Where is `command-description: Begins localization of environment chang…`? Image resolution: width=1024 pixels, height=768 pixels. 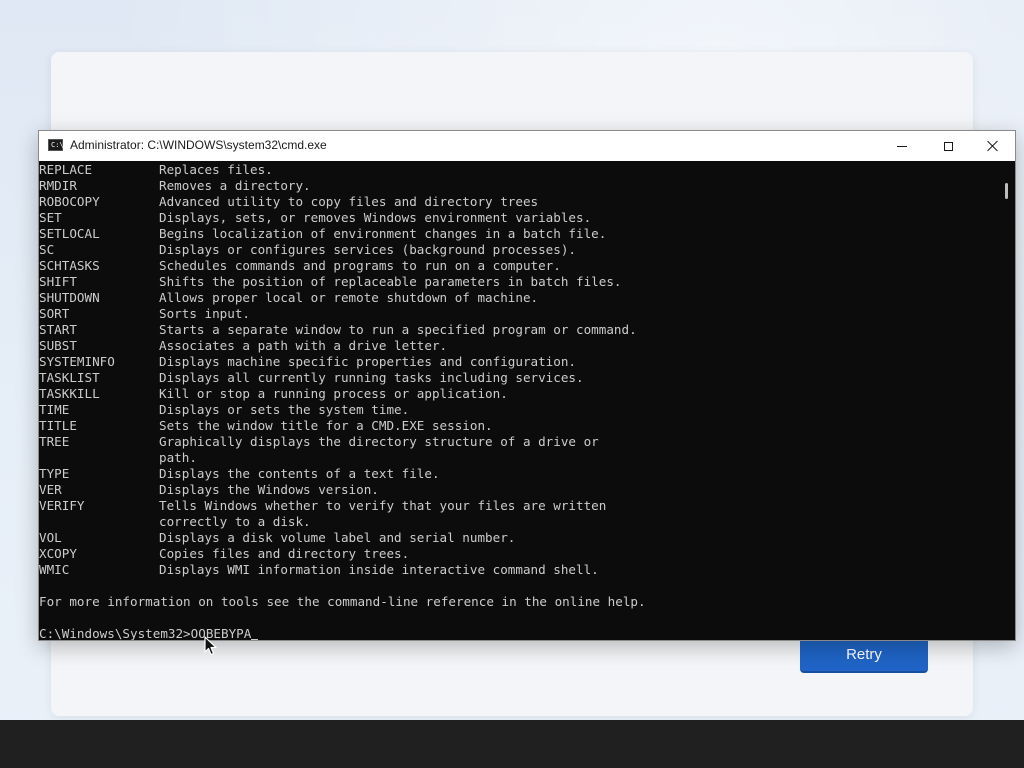 command-description: Begins localization of environment chang… is located at coordinates (383, 233).